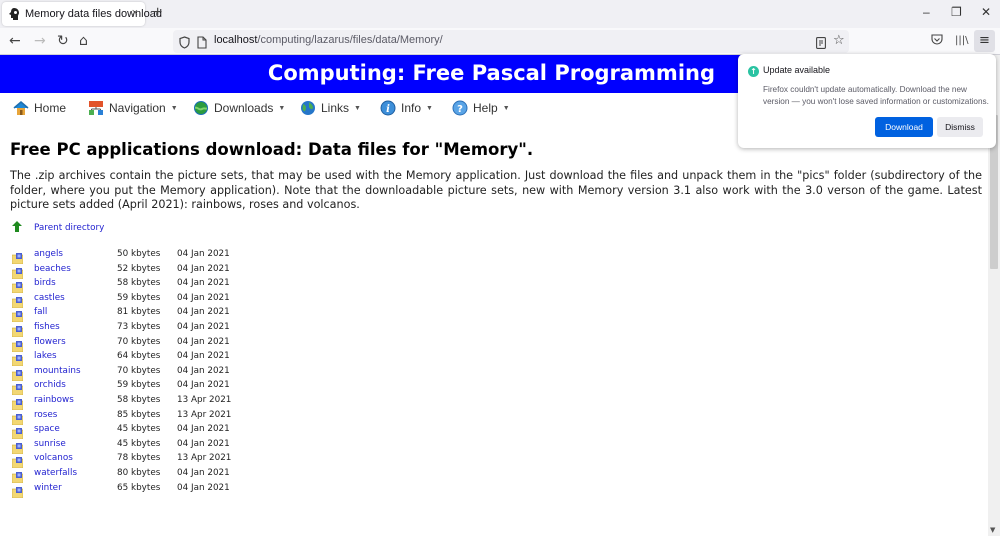 The height and width of the screenshot is (536, 1000). Describe the element at coordinates (821, 43) in the screenshot. I see `reader-view-icon` at that location.